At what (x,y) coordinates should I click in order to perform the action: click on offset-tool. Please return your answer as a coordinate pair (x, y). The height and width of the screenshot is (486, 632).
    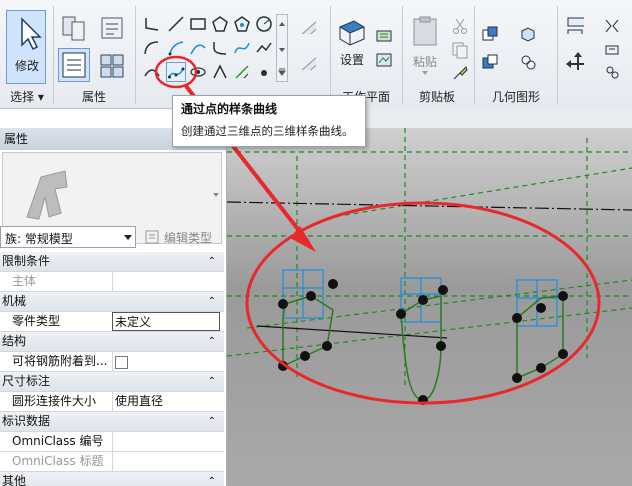
    Looking at the image, I should click on (612, 50).